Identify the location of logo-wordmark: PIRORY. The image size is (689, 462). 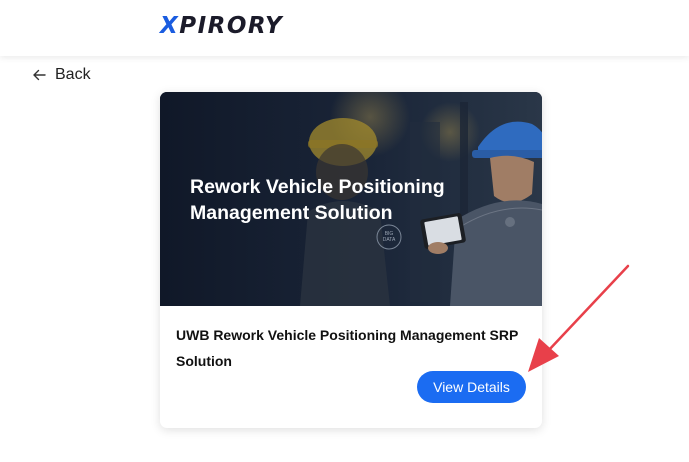
(231, 26).